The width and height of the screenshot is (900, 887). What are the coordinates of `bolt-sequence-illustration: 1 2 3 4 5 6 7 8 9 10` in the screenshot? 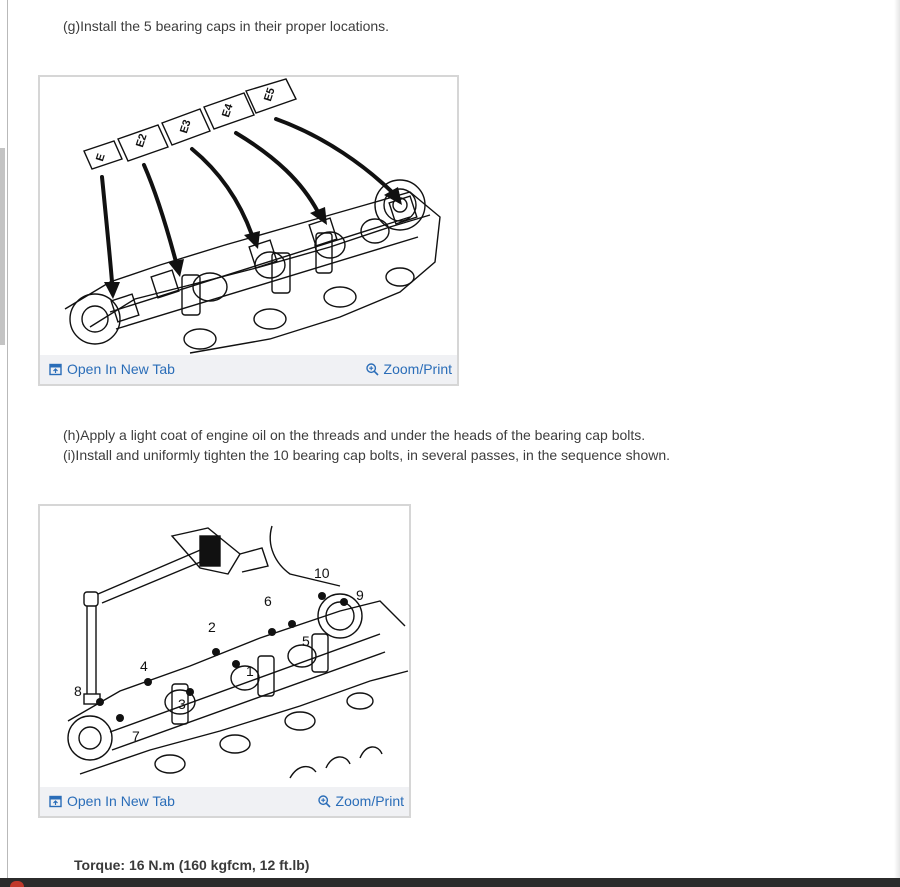 It's located at (238, 652).